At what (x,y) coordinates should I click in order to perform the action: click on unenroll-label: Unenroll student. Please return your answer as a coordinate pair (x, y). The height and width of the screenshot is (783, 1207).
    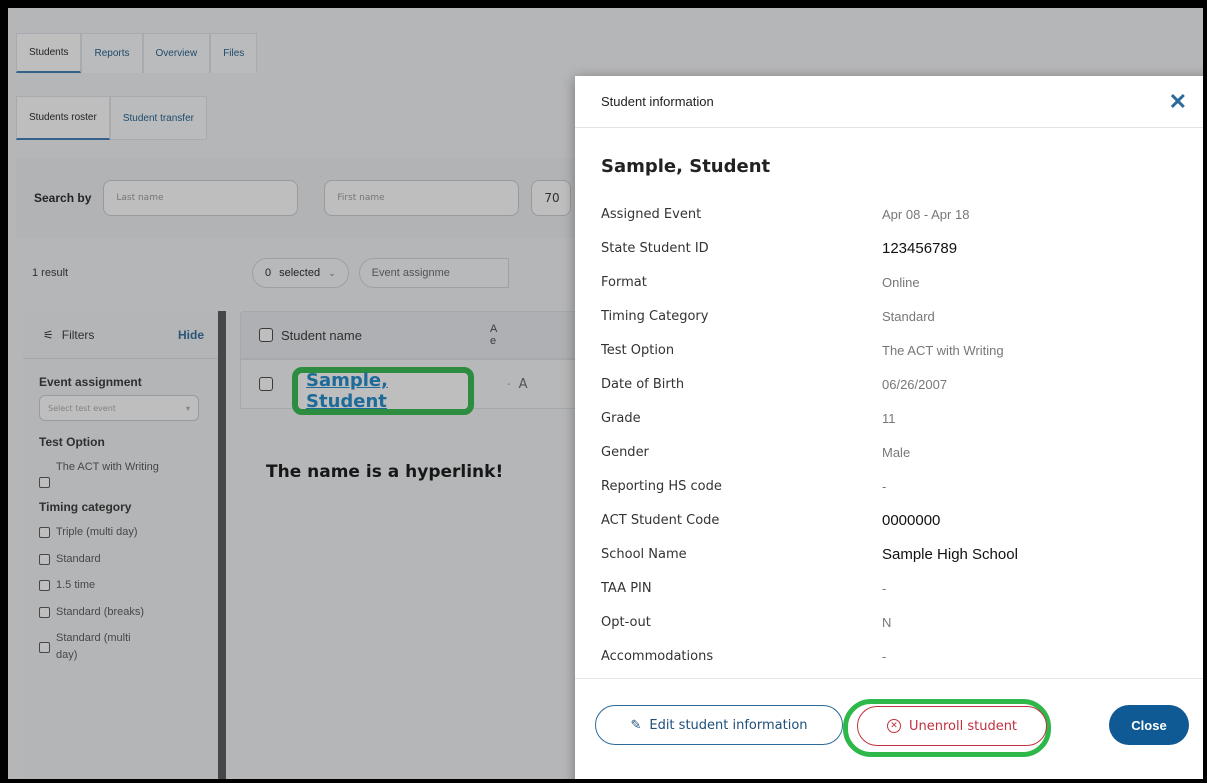
    Looking at the image, I should click on (963, 726).